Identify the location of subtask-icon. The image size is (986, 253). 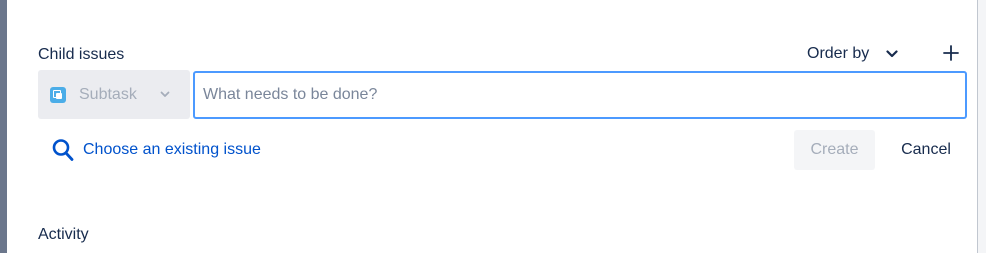
(58, 94).